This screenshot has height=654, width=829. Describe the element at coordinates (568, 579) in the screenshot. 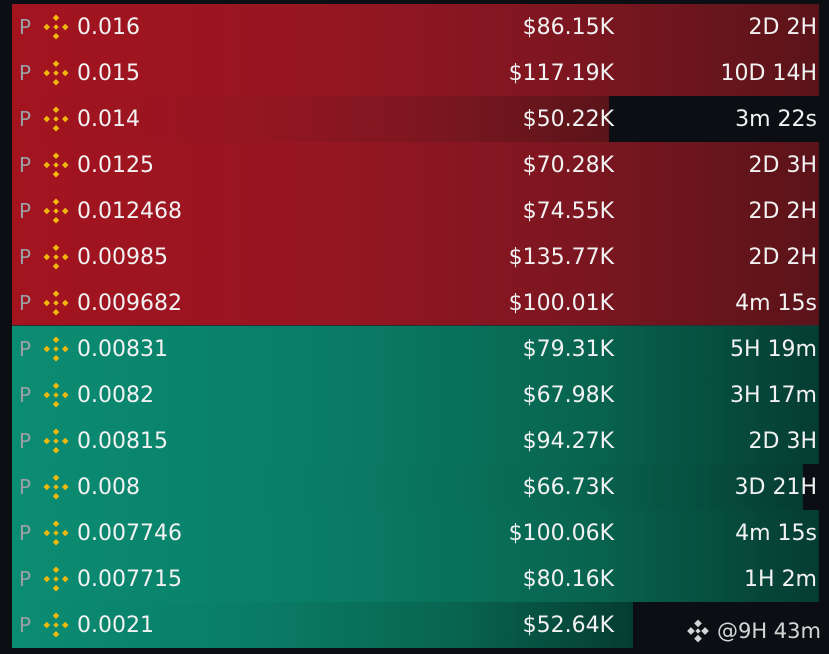

I see `order-amount: $80.16K` at that location.